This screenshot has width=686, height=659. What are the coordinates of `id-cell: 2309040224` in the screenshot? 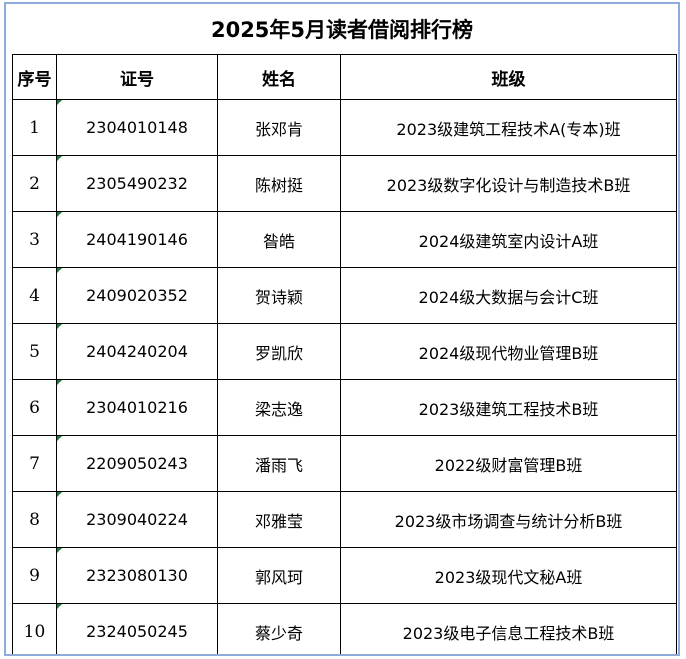 It's located at (137, 519).